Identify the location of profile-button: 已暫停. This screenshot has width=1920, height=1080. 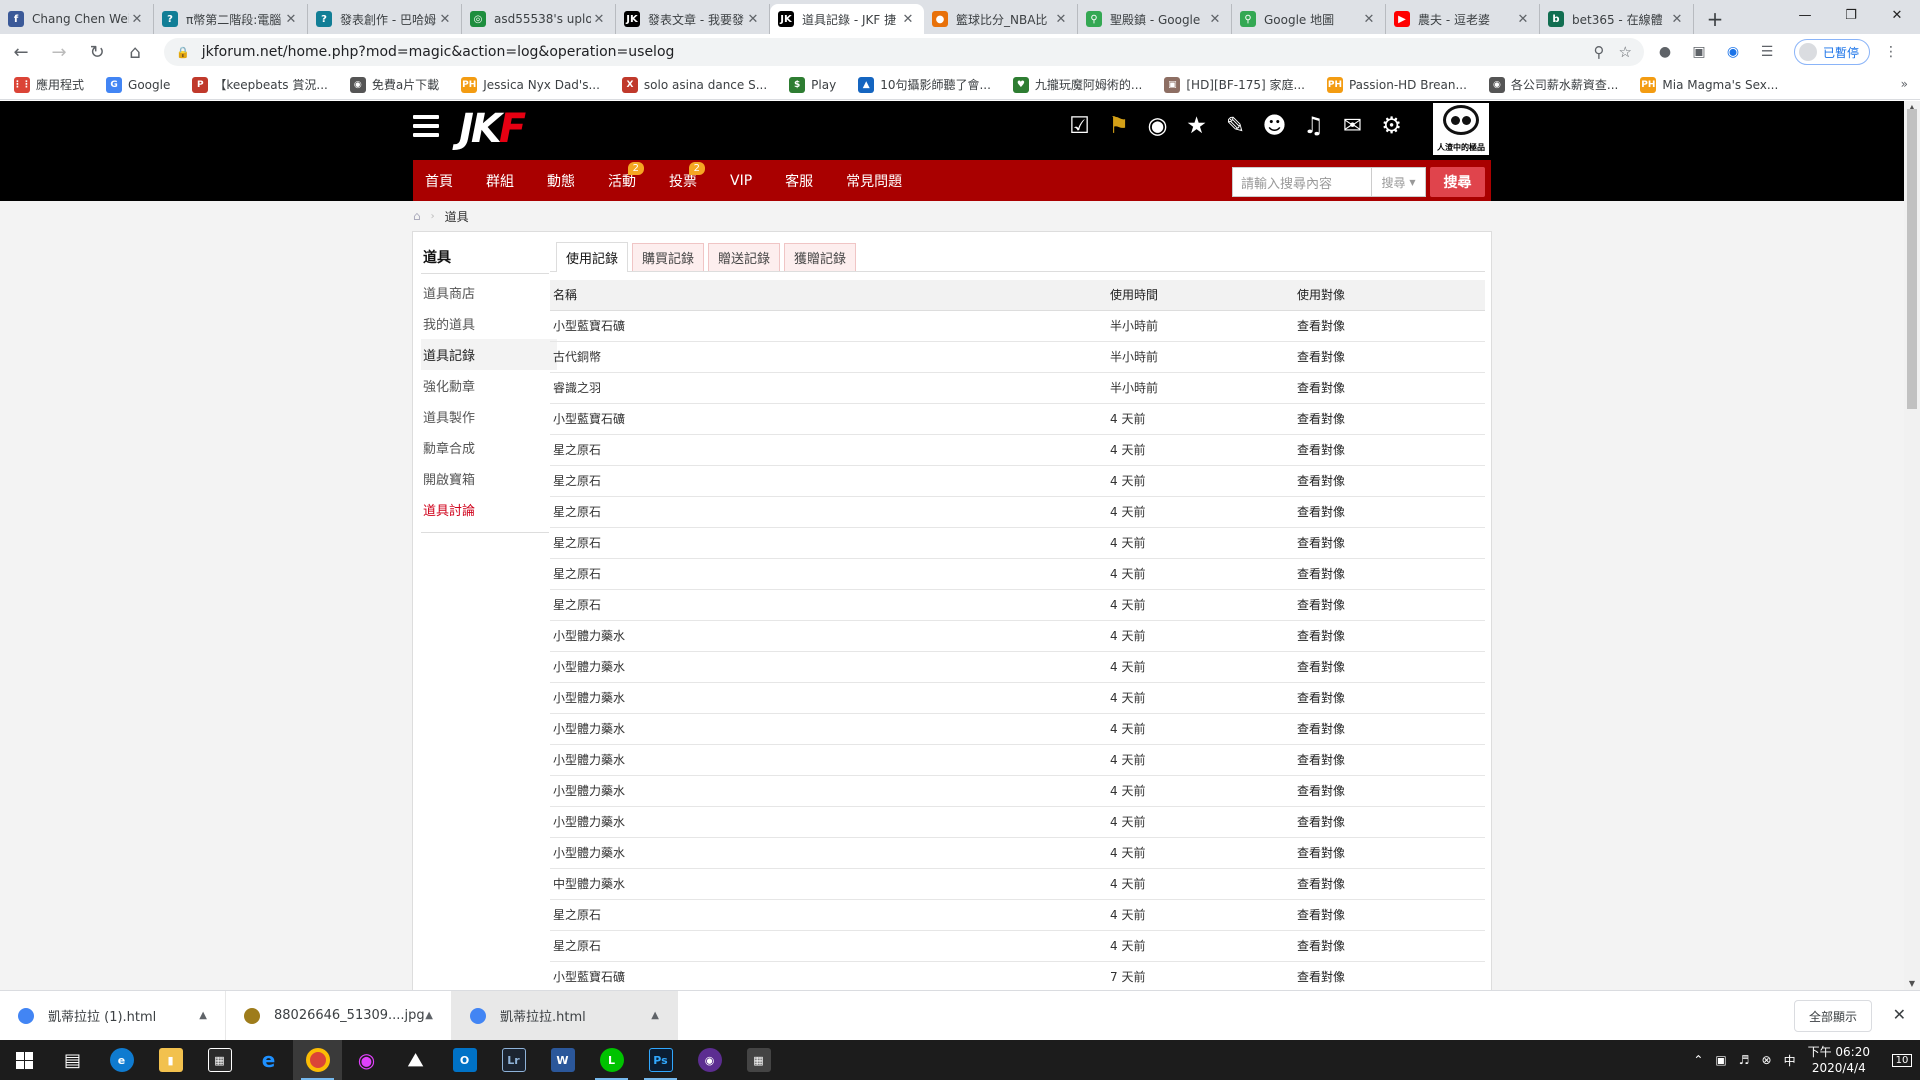
(1832, 52).